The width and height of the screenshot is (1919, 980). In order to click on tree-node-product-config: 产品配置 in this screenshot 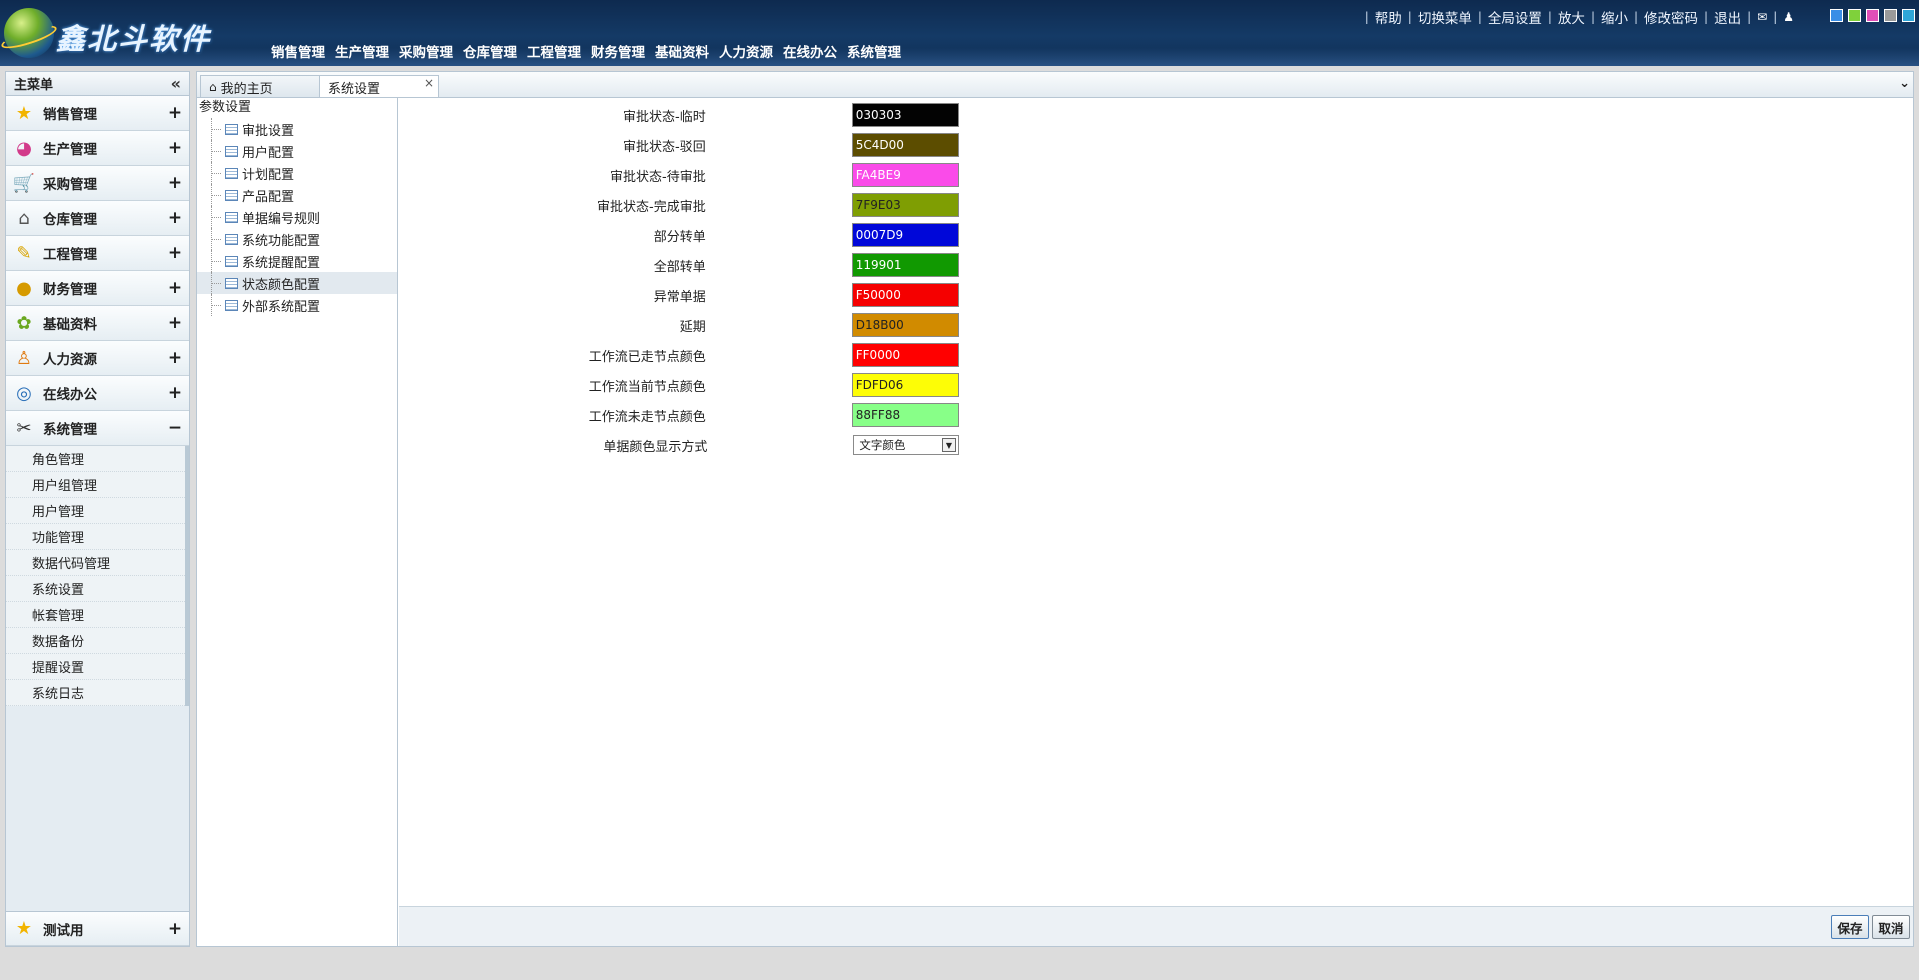, I will do `click(297, 195)`.